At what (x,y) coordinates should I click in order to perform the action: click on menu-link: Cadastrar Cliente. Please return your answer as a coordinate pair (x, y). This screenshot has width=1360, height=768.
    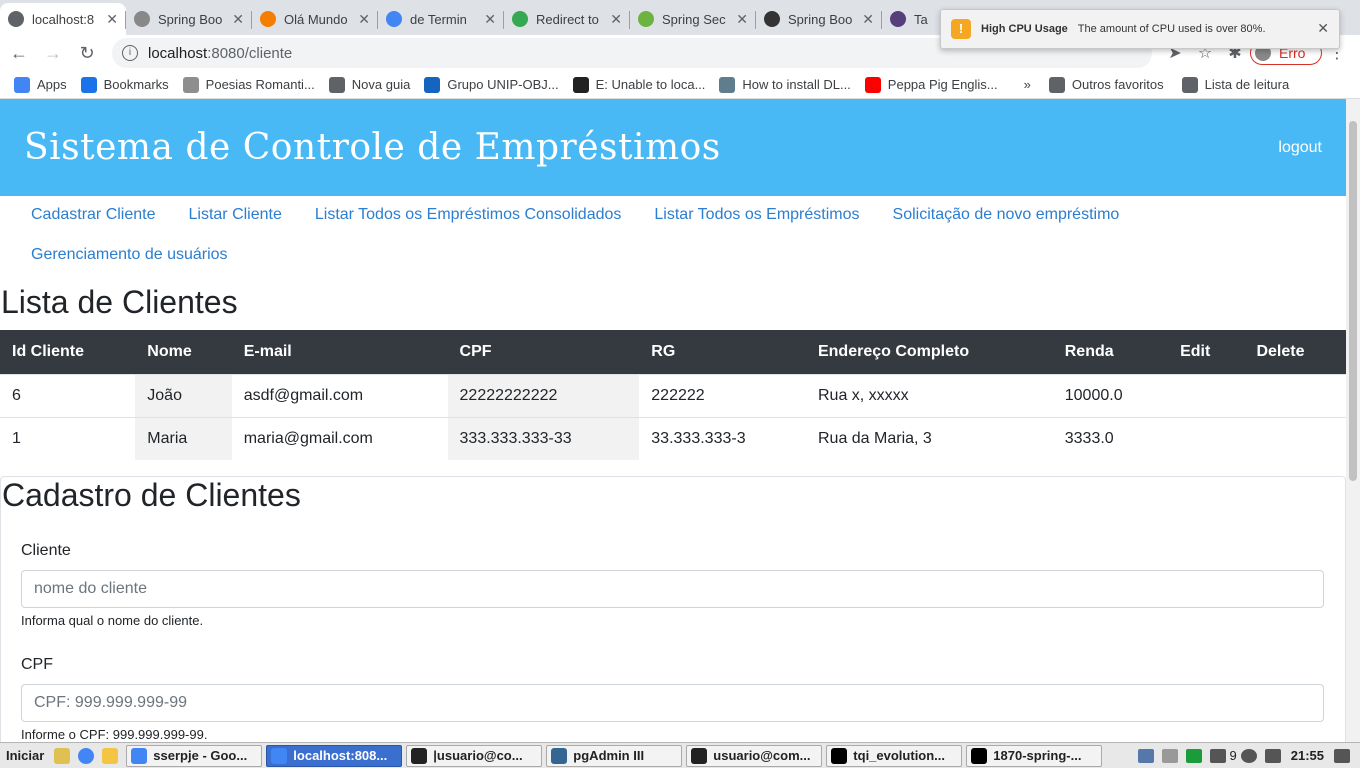
    Looking at the image, I should click on (93, 224).